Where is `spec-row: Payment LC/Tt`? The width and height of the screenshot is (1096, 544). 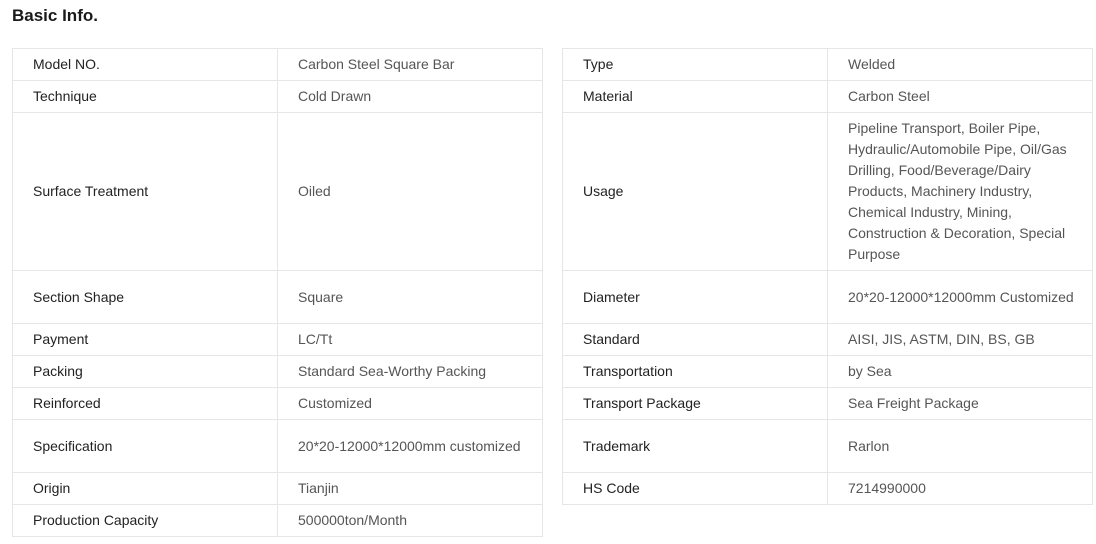 spec-row: Payment LC/Tt is located at coordinates (277, 339).